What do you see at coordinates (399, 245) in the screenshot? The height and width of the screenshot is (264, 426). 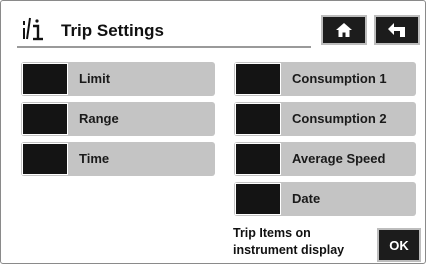 I see `ok-button: OK` at bounding box center [399, 245].